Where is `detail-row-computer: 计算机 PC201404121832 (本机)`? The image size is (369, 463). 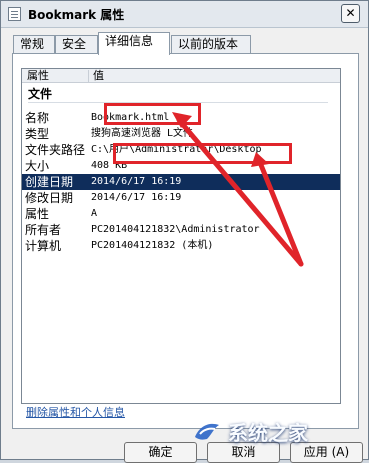
detail-row-computer: 计算机 PC201404121832 (本机) is located at coordinates (181, 246).